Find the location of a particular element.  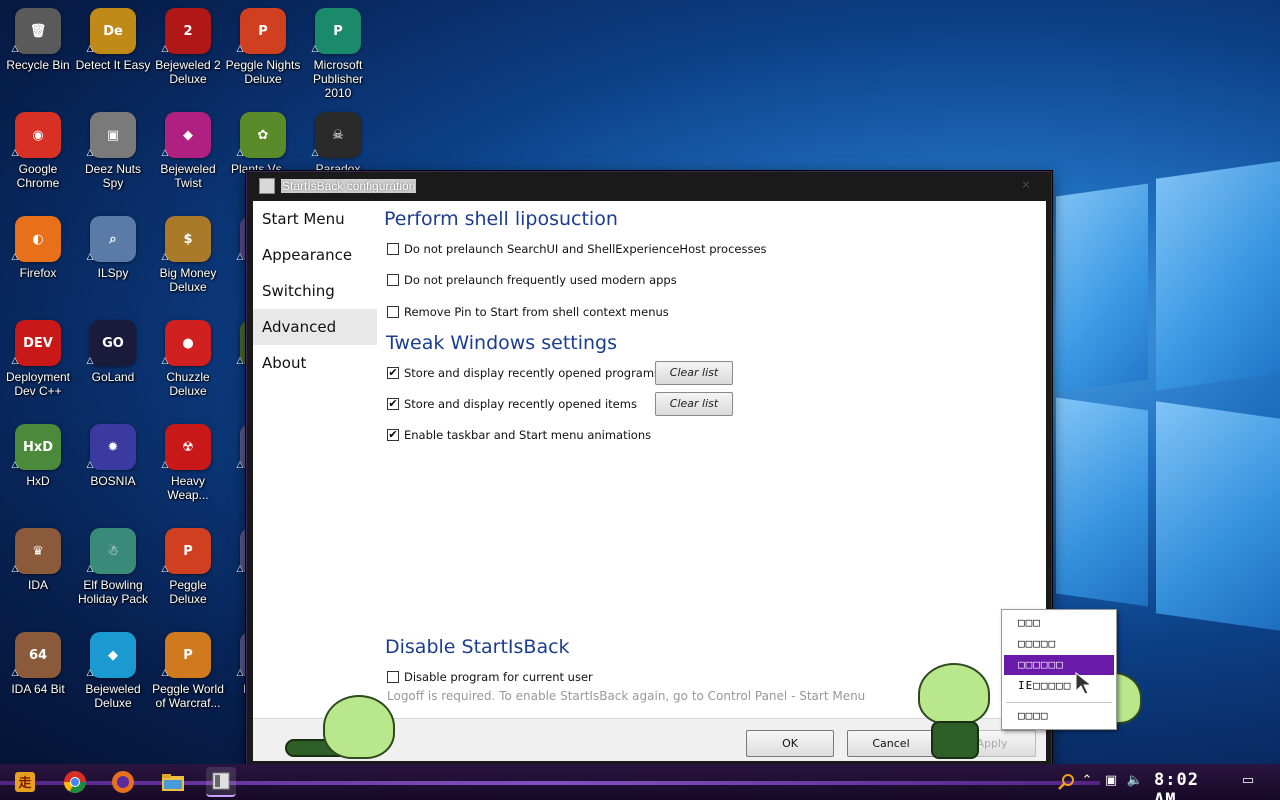

context-menu-item: IE□□□□□ is located at coordinates (1059, 686).